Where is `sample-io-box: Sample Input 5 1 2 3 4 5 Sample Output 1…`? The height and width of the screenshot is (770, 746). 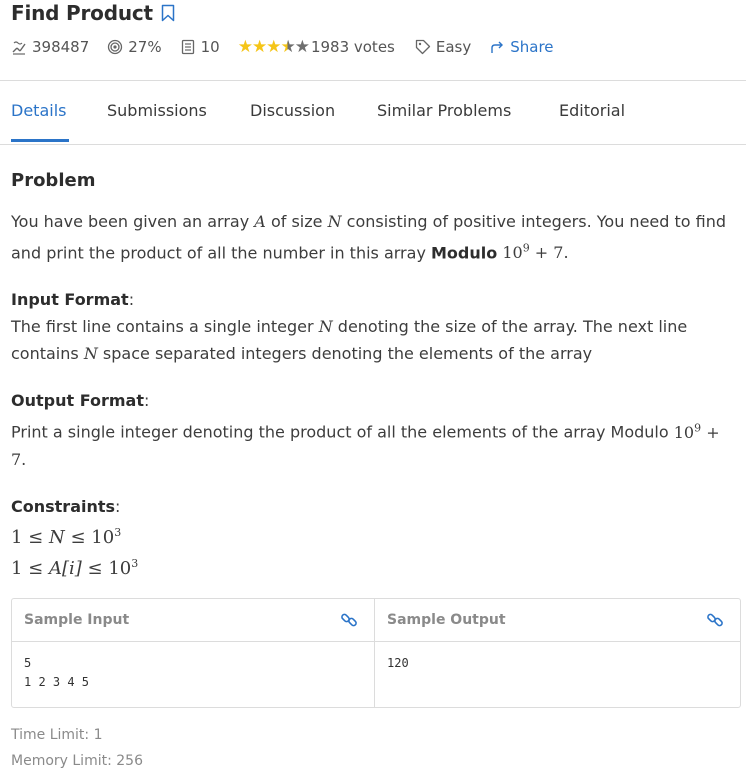 sample-io-box: Sample Input 5 1 2 3 4 5 Sample Output 1… is located at coordinates (376, 653).